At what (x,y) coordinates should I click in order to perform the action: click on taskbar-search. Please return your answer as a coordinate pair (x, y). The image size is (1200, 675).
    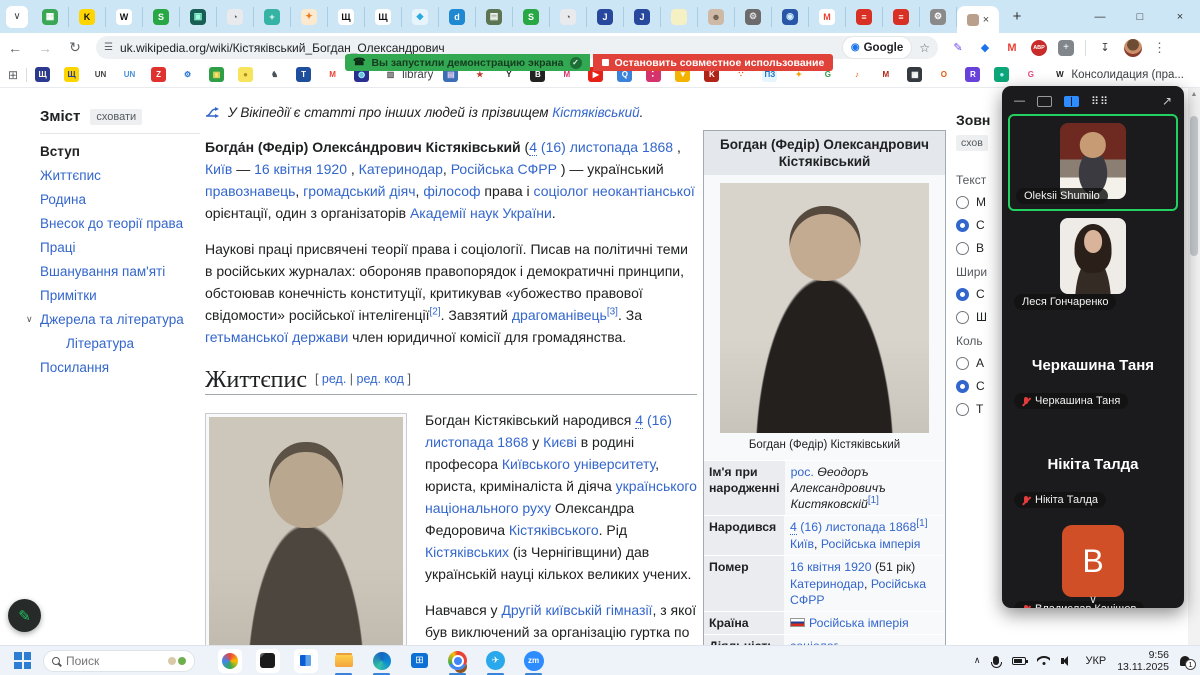
    Looking at the image, I should click on (119, 660).